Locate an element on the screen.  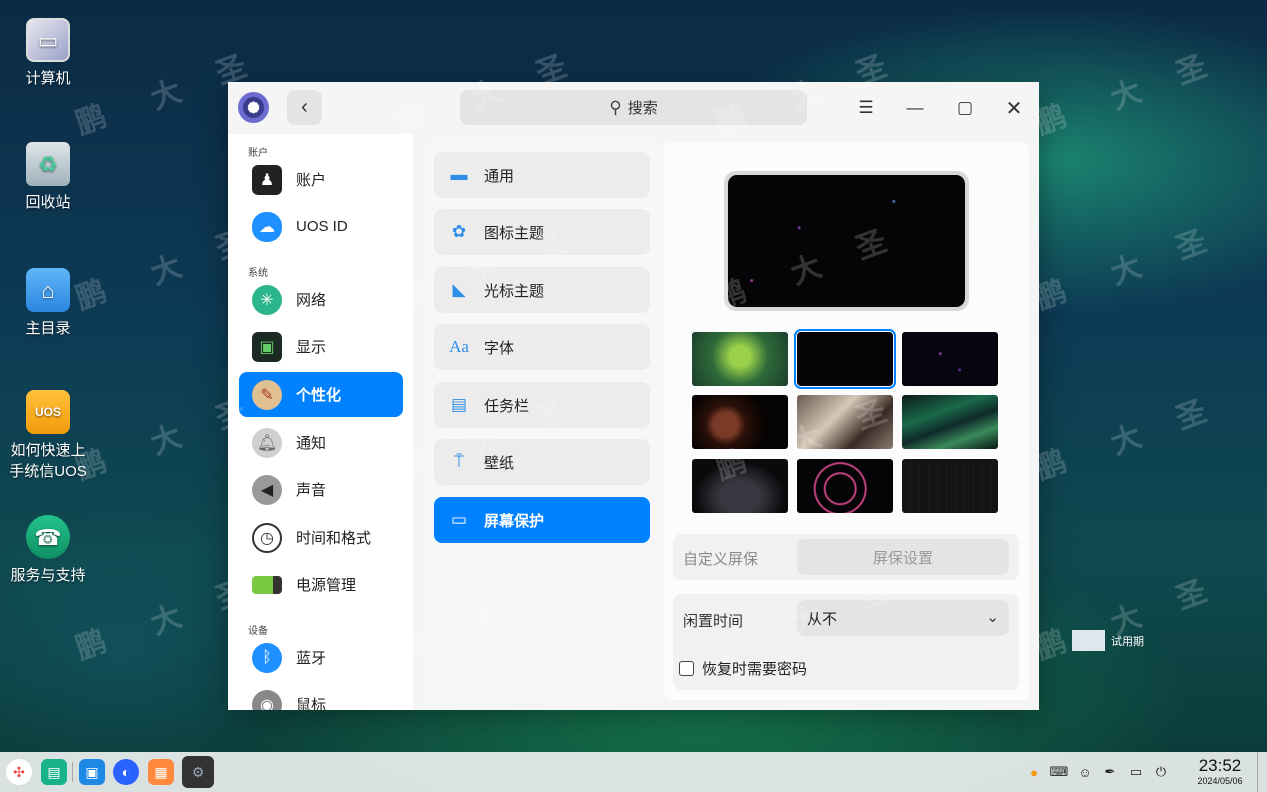
back-button: ‹ is located at coordinates (304, 107).